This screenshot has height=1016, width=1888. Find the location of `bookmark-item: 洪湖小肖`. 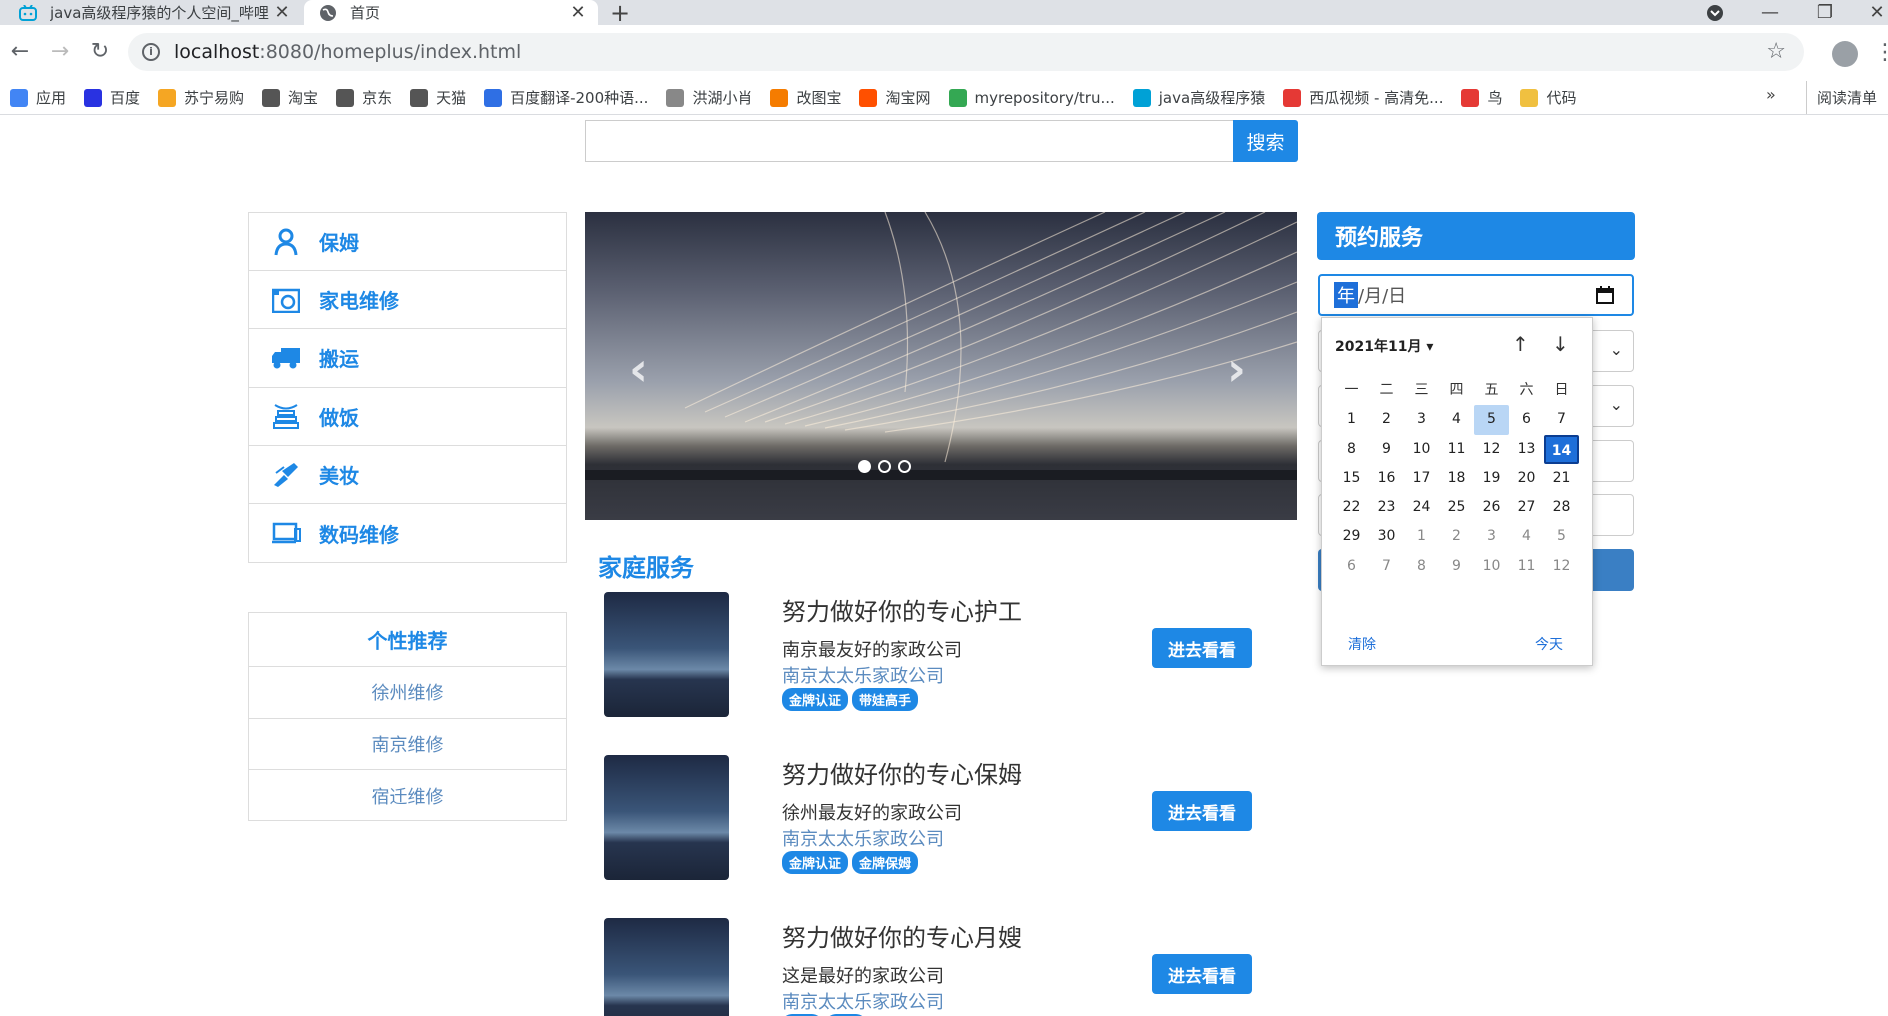

bookmark-item: 洪湖小肖 is located at coordinates (709, 97).